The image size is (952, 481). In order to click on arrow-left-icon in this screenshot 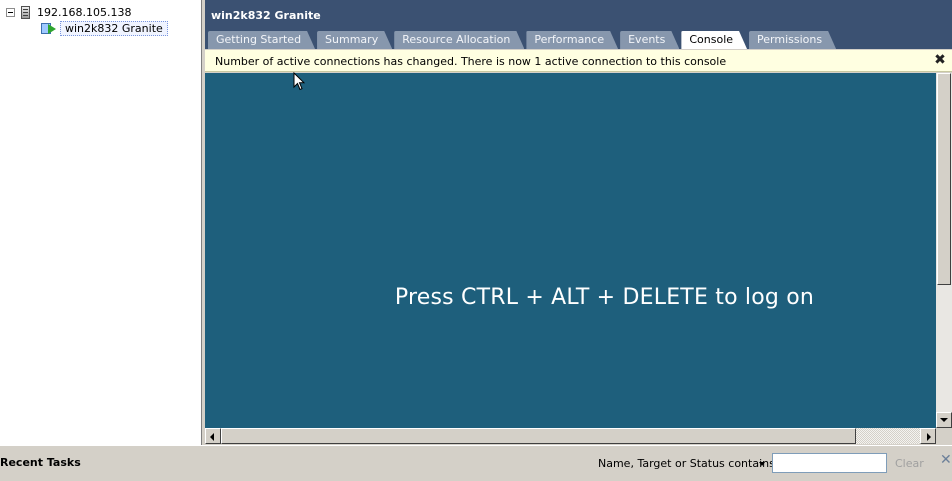, I will do `click(212, 437)`.